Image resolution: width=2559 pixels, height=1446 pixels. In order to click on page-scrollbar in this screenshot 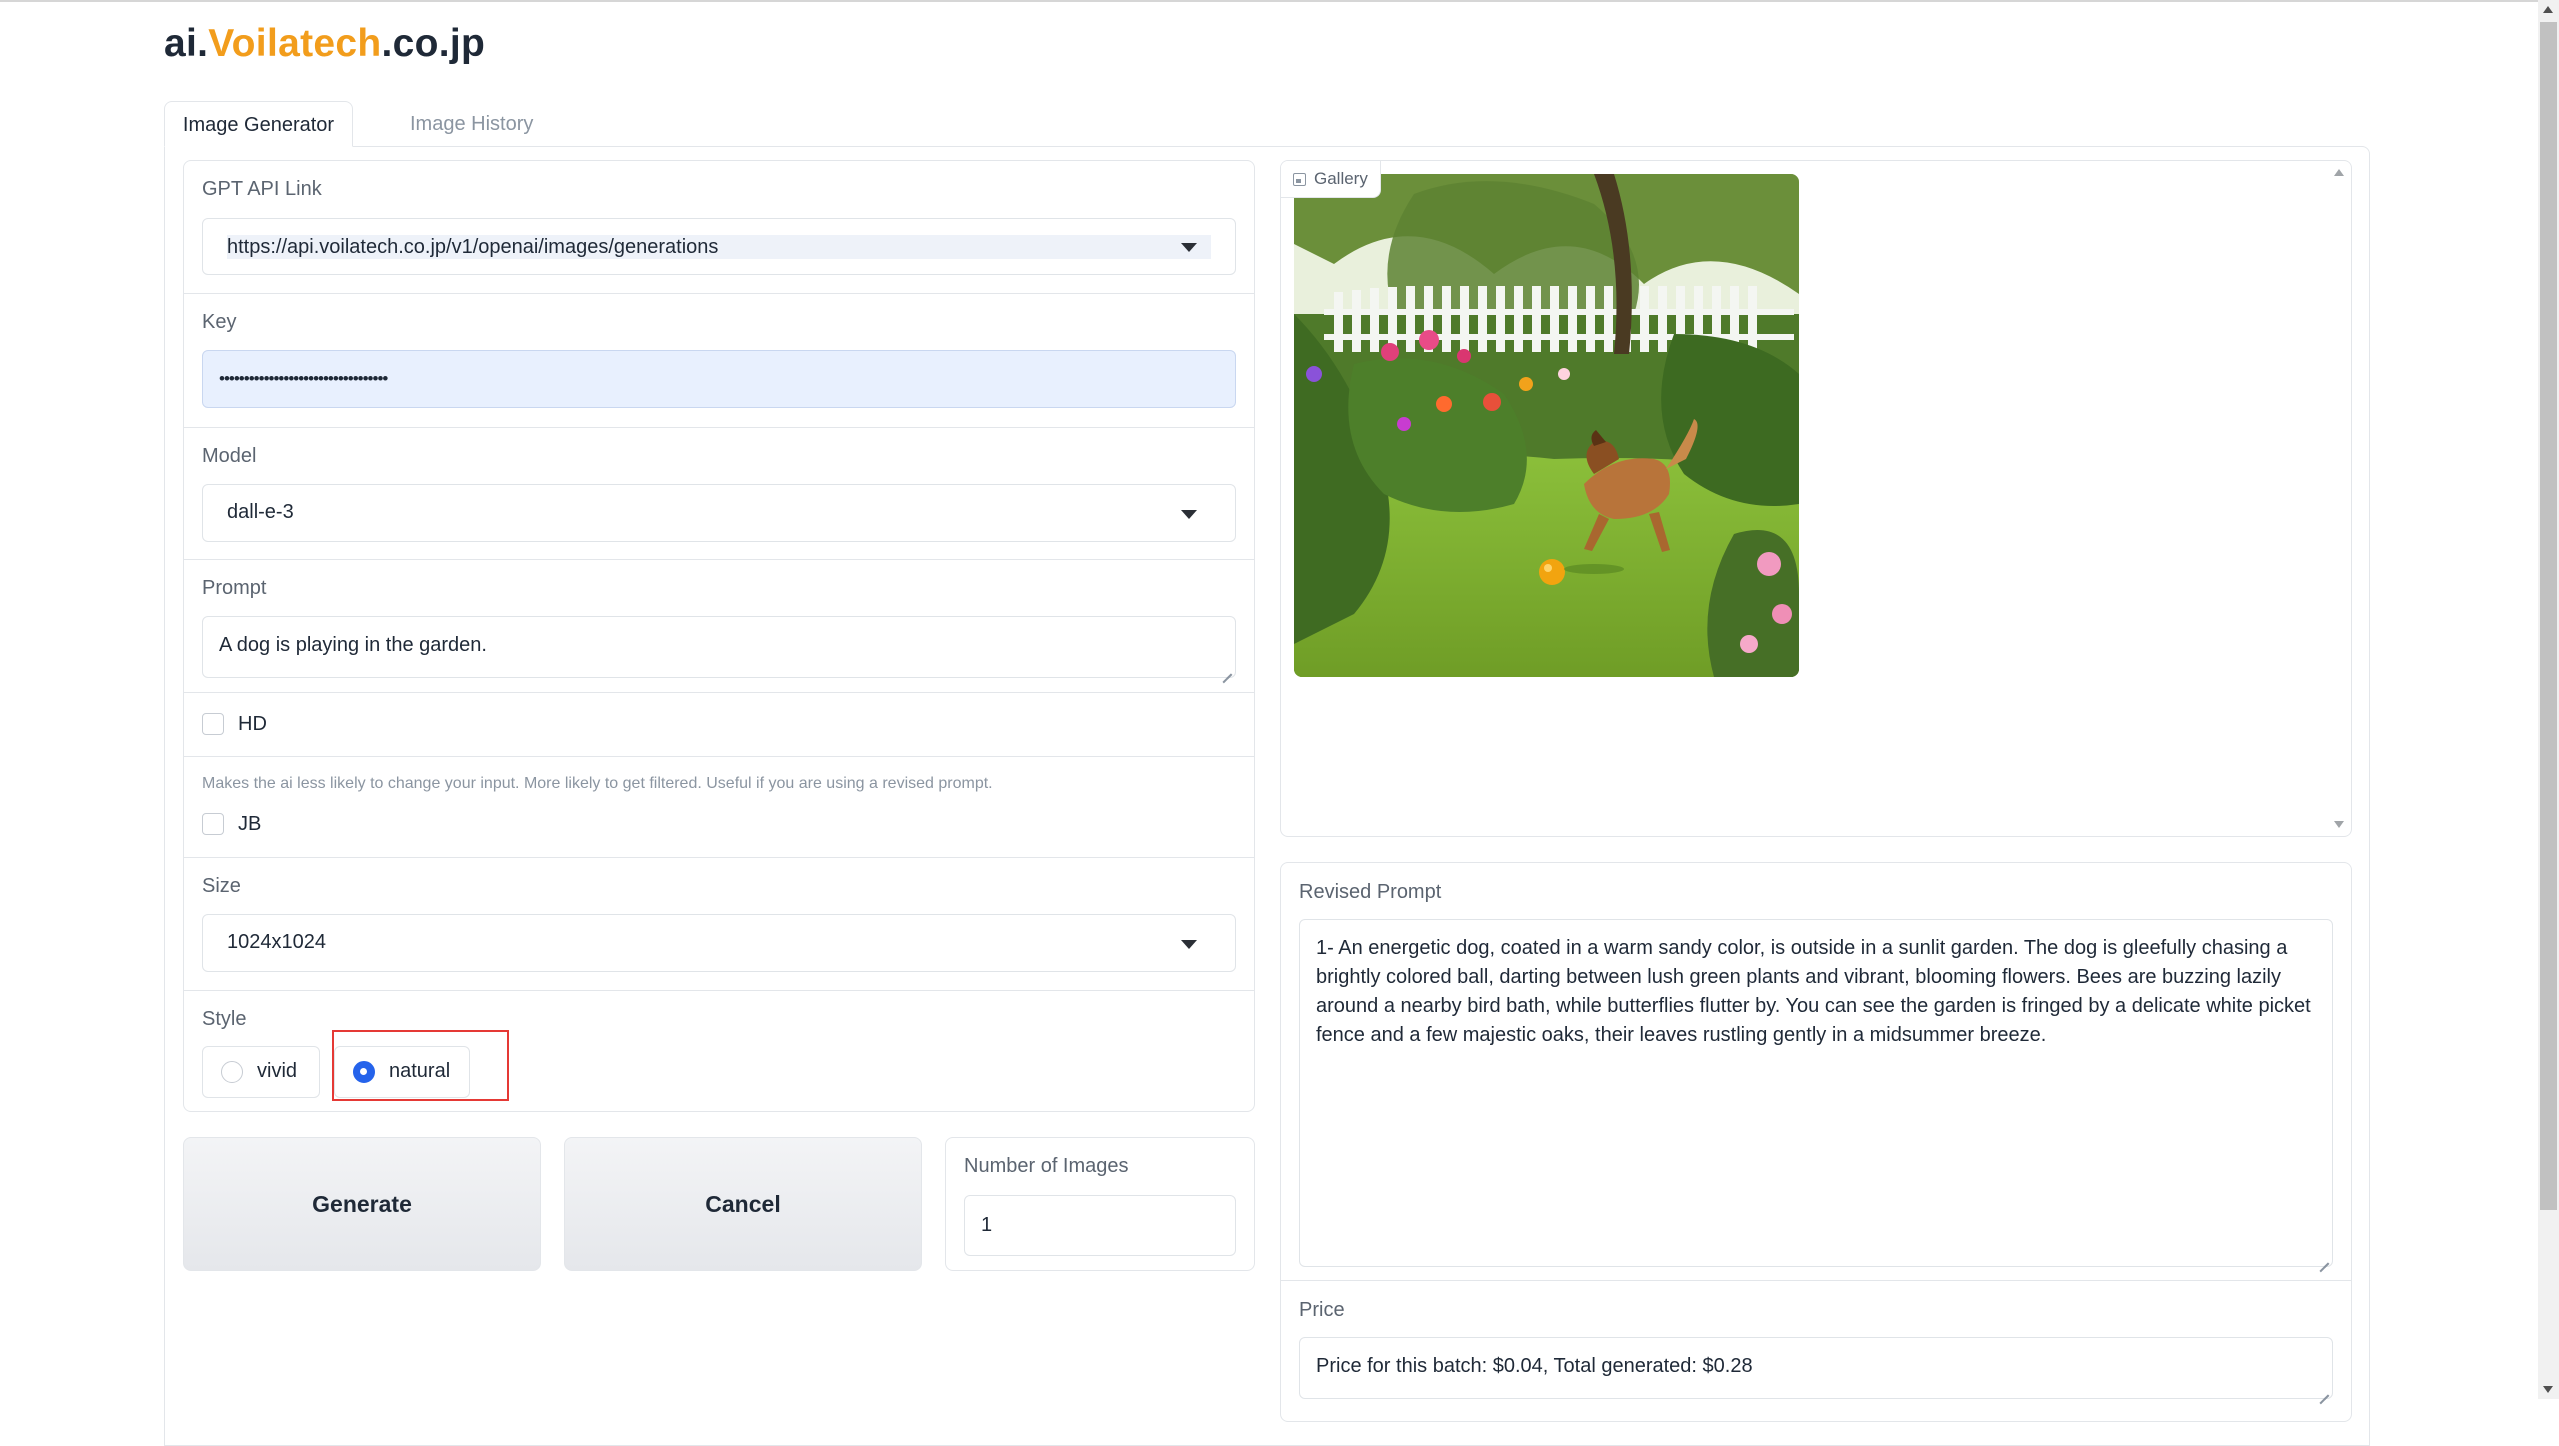, I will do `click(2548, 699)`.